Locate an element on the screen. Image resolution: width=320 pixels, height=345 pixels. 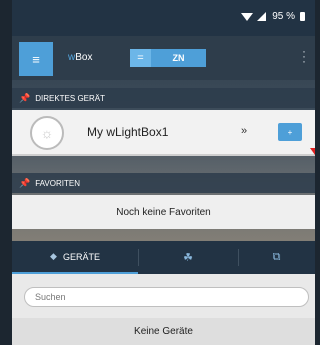
search-input is located at coordinates (166, 297).